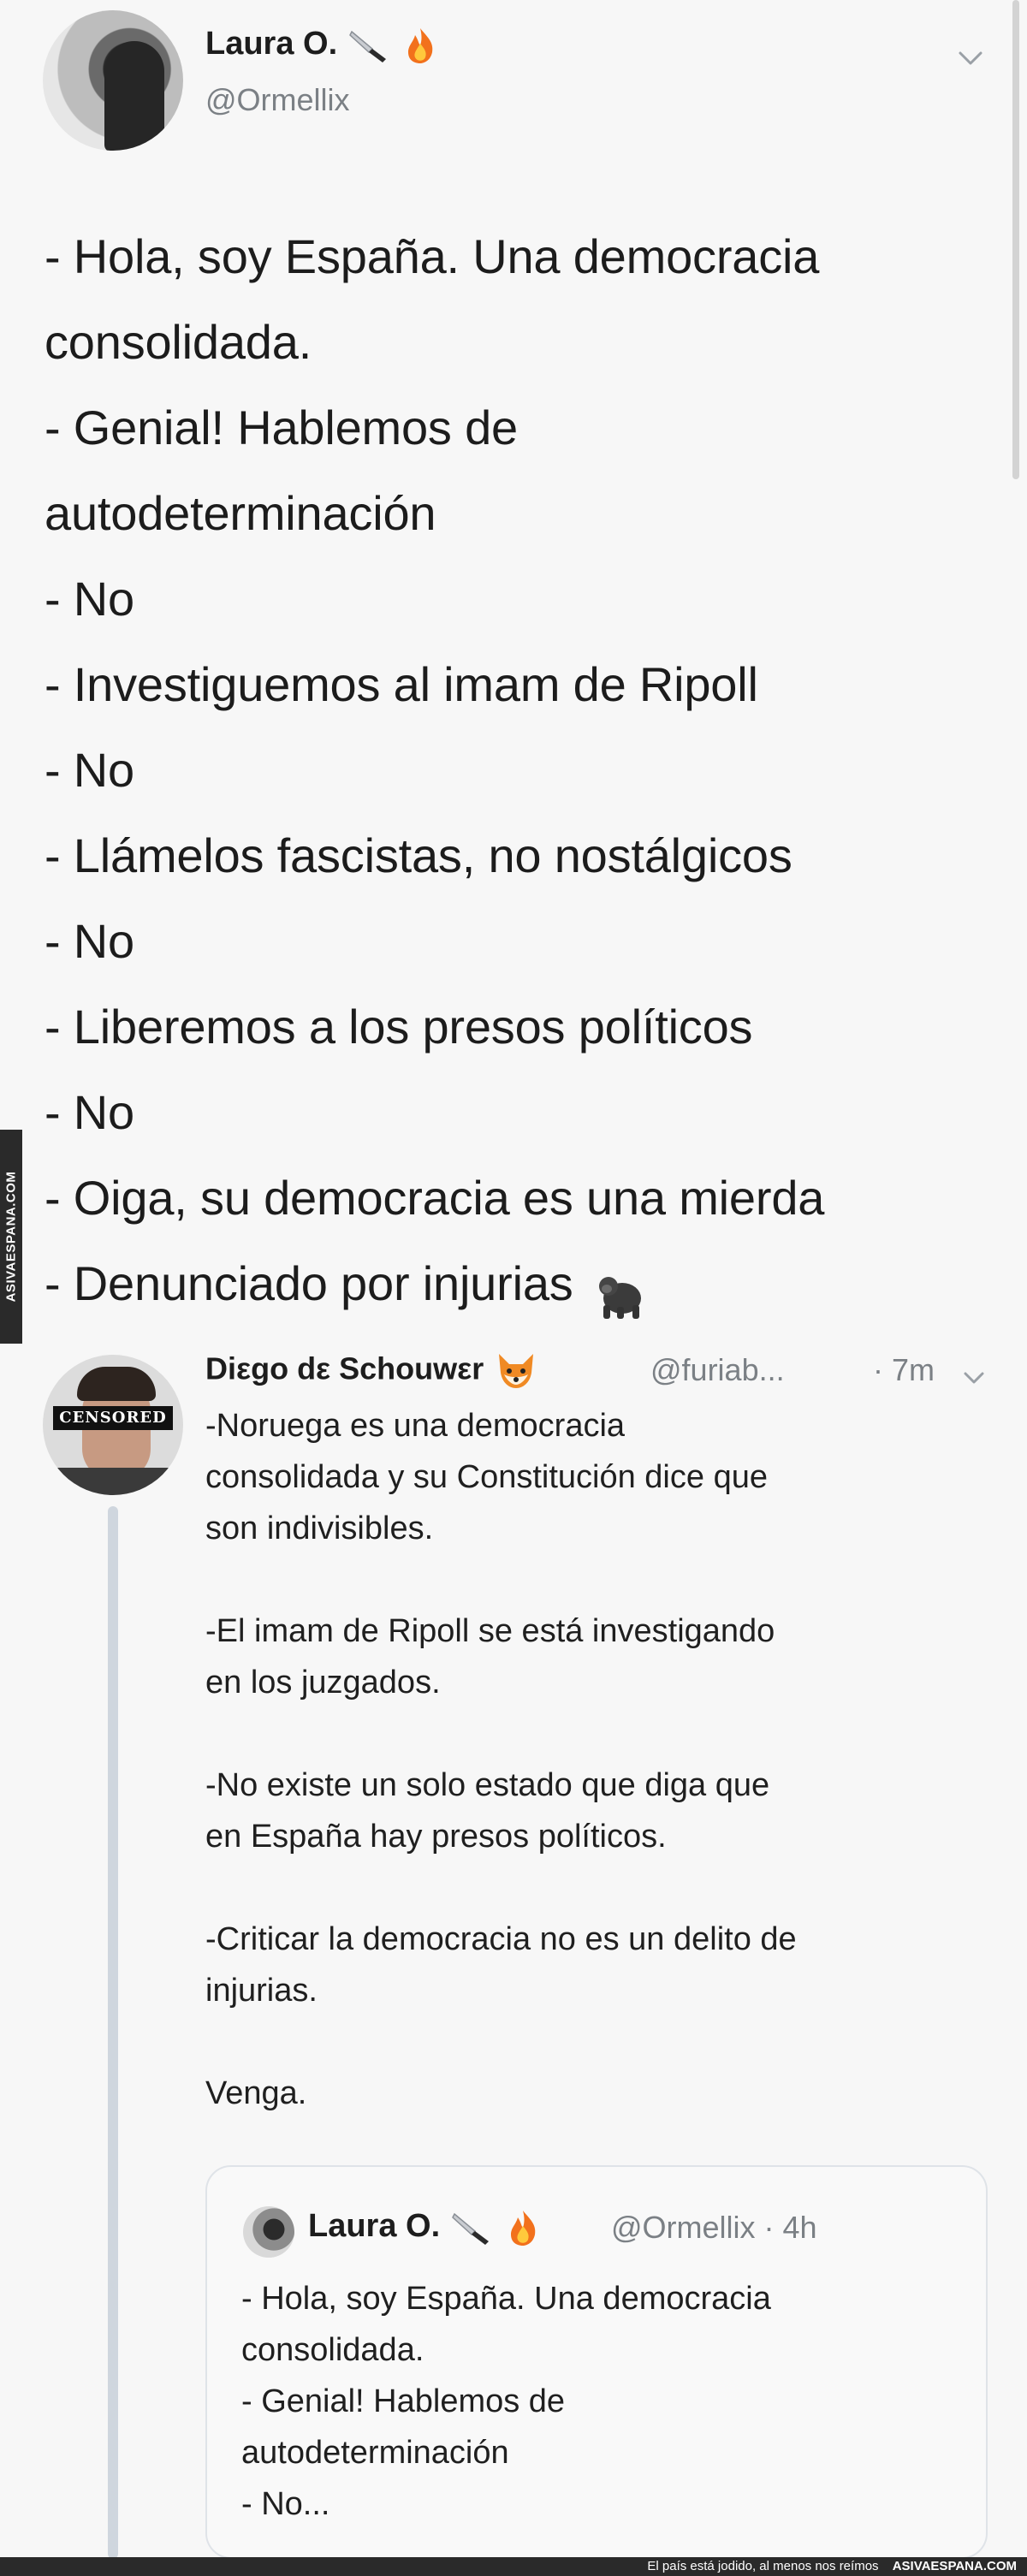 This screenshot has height=2576, width=1027. I want to click on quoted-line: - Hola, soy España. Una democracia, so click(506, 2299).